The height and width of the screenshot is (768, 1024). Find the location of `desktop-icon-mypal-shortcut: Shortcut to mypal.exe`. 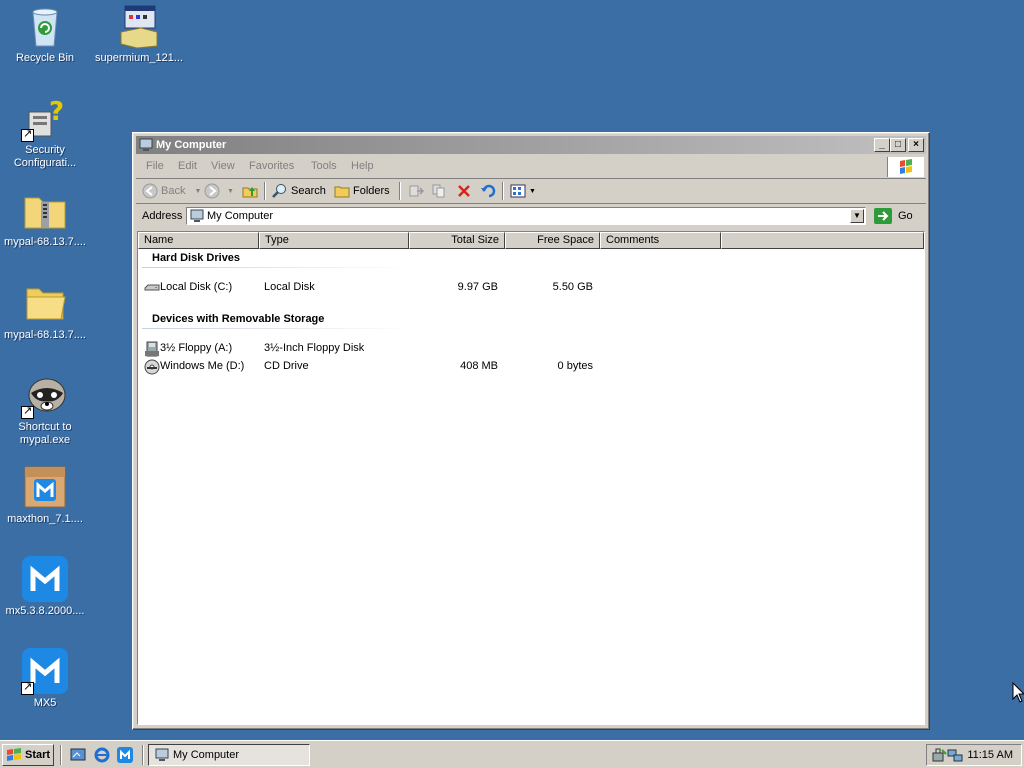

desktop-icon-mypal-shortcut: Shortcut to mypal.exe is located at coordinates (46, 409).